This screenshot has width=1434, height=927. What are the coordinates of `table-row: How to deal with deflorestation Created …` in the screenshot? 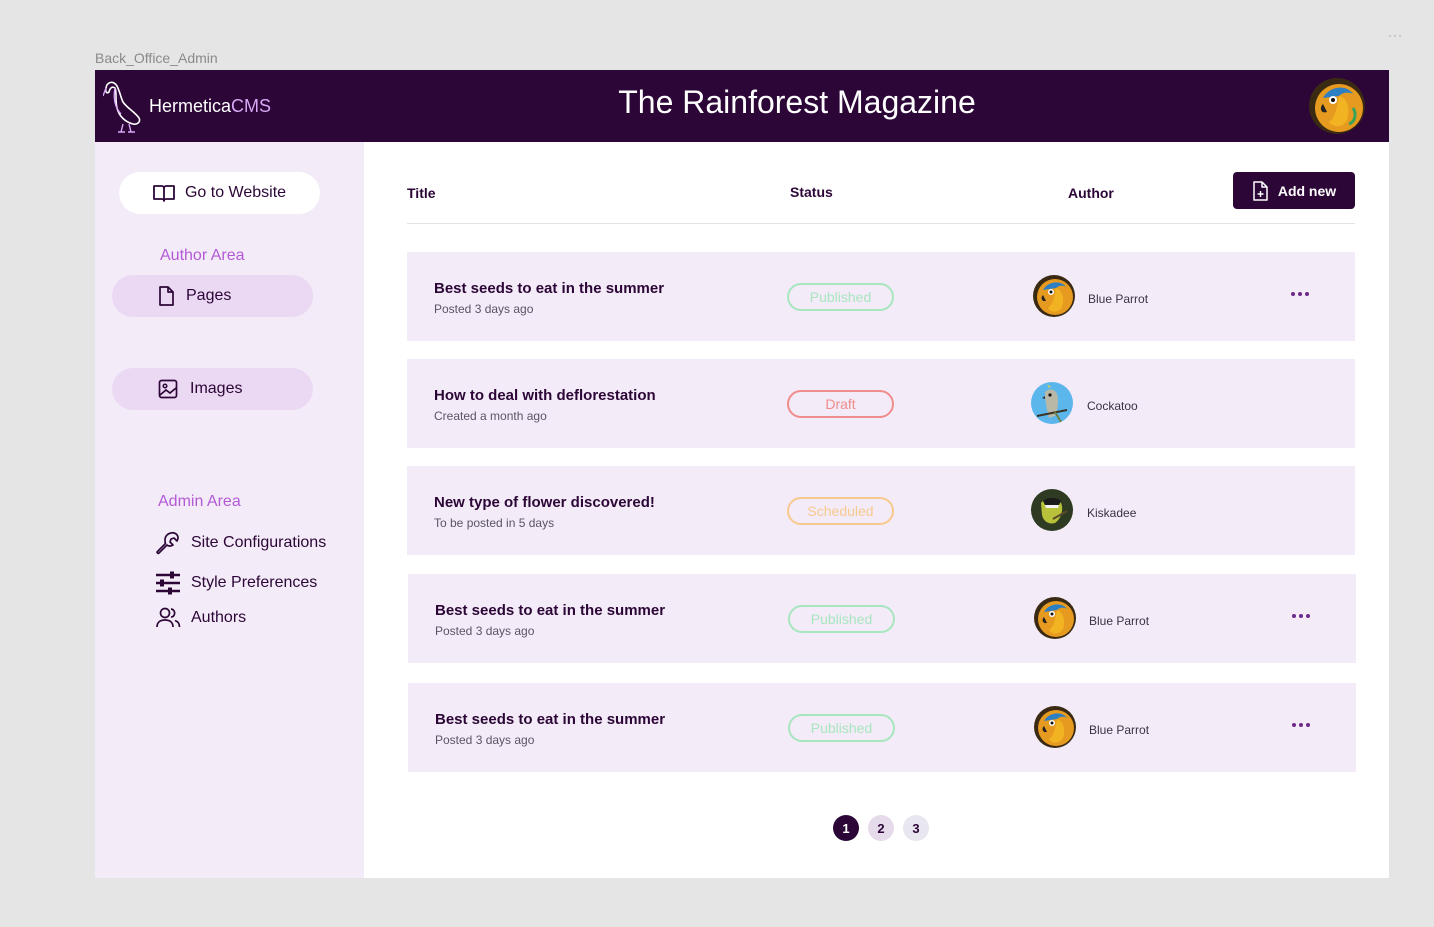 It's located at (881, 403).